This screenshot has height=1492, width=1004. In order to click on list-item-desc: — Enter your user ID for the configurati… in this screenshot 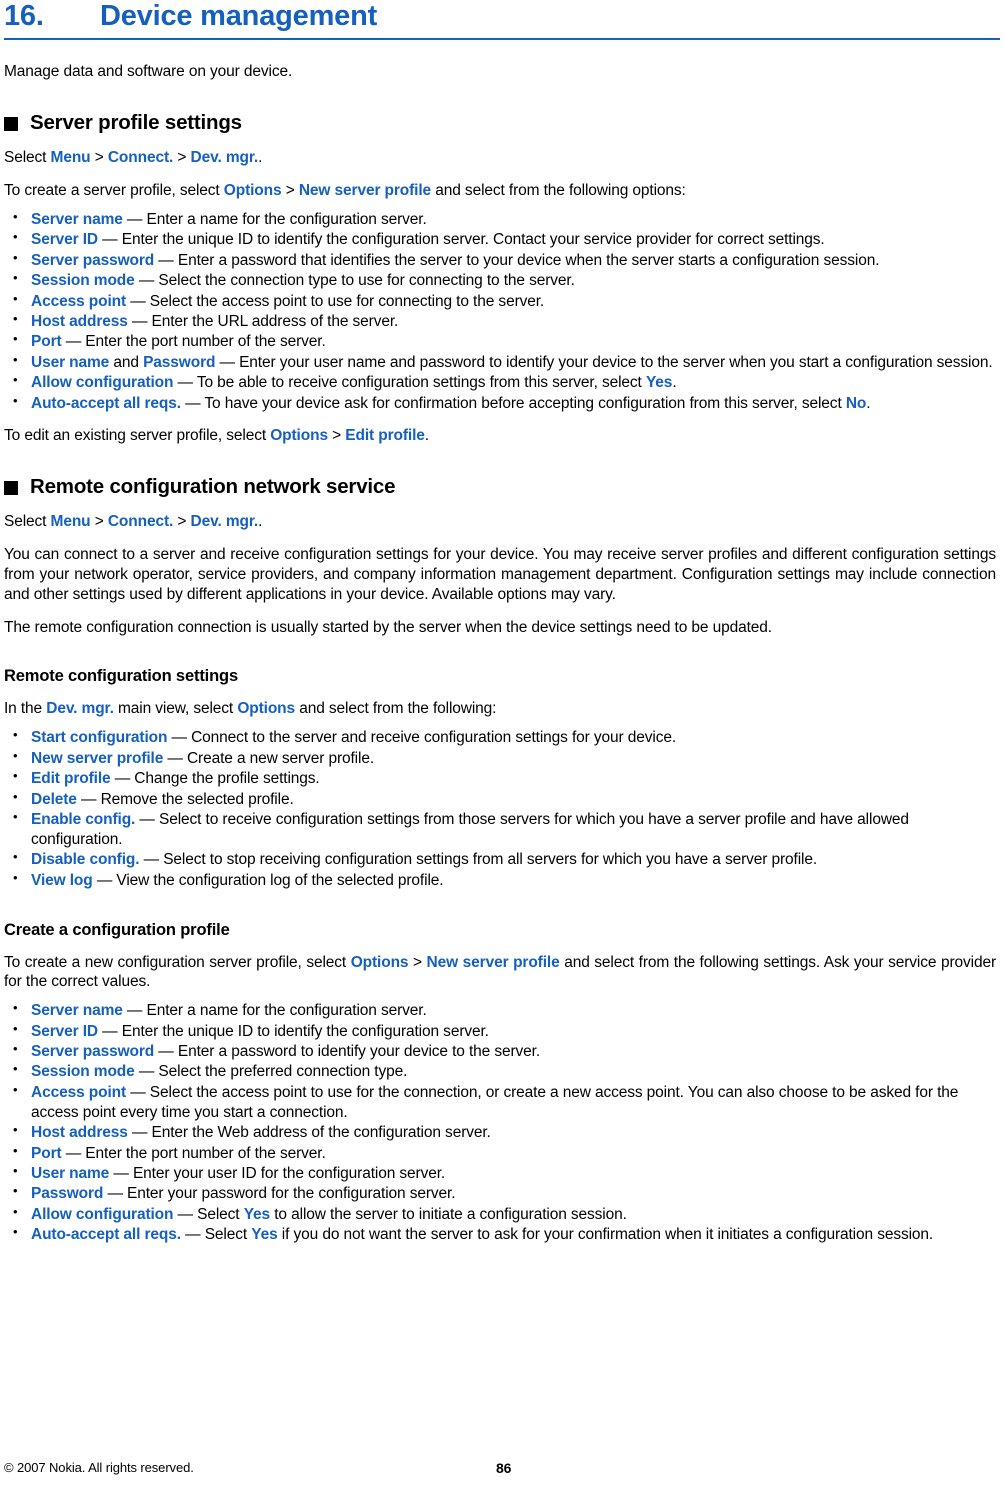, I will do `click(277, 1173)`.